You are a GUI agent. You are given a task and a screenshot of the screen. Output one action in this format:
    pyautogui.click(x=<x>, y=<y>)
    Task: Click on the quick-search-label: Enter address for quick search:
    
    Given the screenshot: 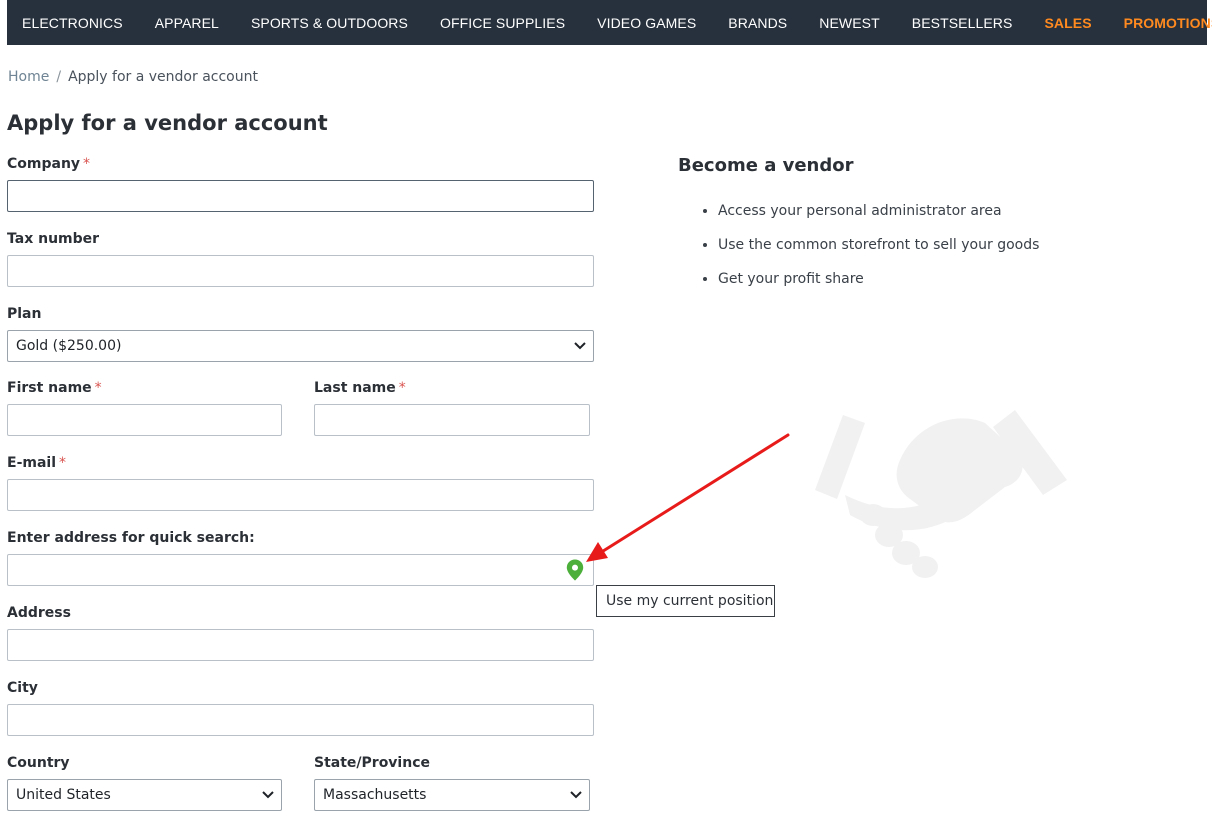 What is the action you would take?
    pyautogui.click(x=131, y=538)
    